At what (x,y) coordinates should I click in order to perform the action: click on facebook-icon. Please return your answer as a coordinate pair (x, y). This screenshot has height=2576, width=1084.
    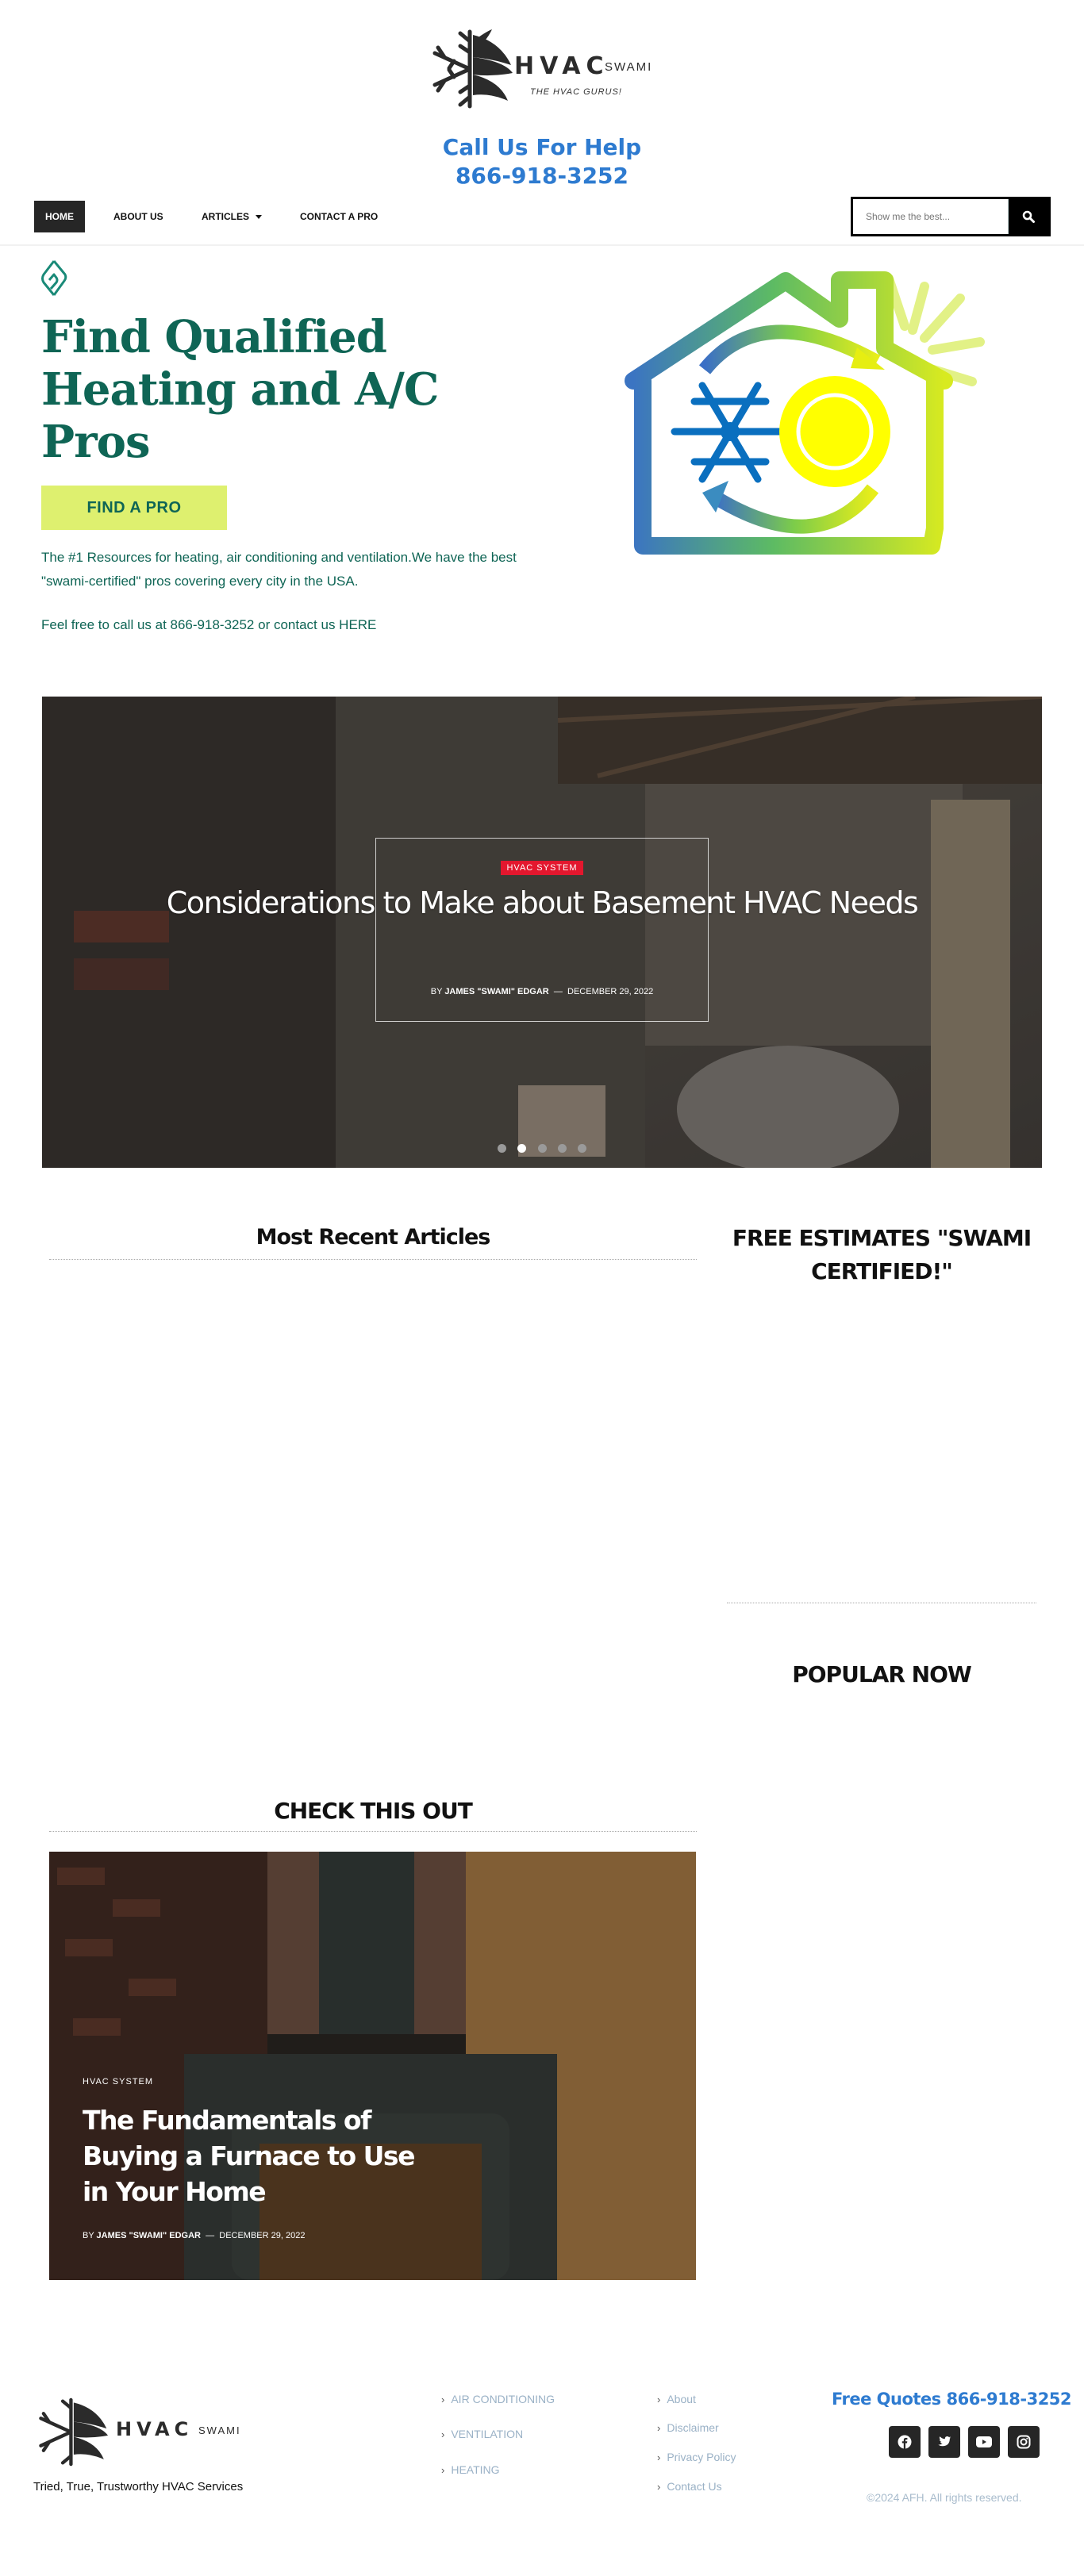
    Looking at the image, I should click on (905, 2442).